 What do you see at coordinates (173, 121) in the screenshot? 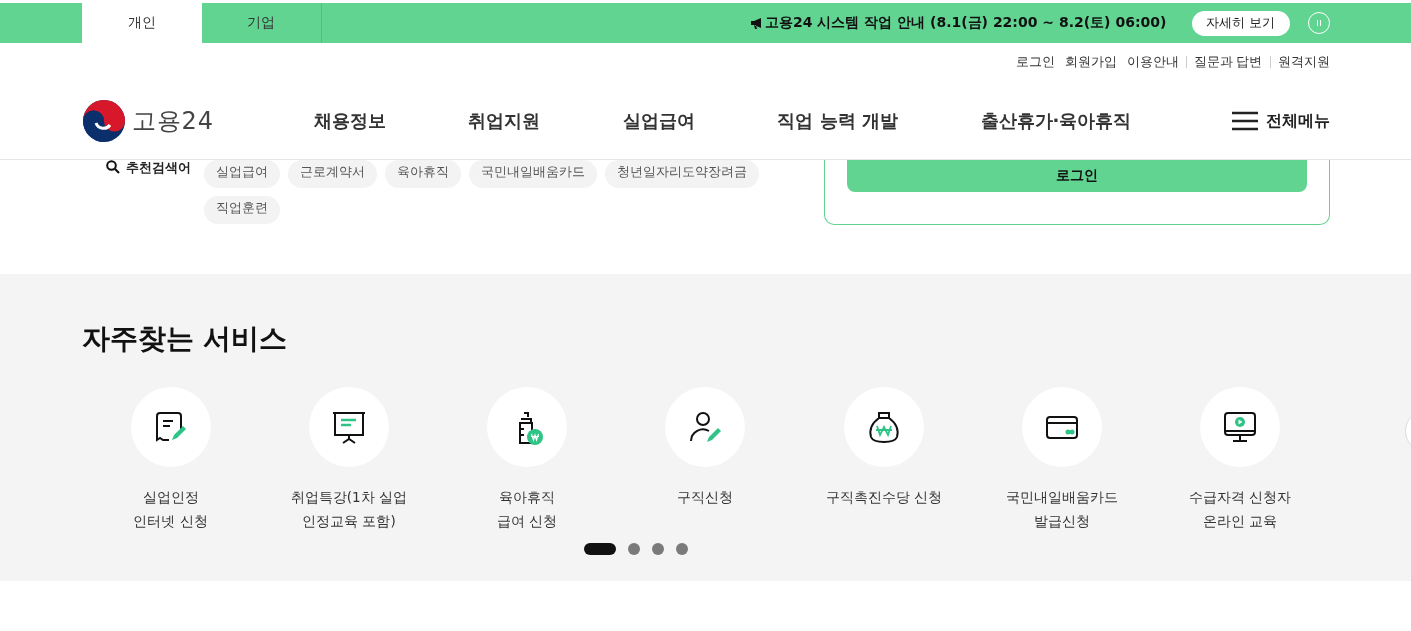
I see `logo-text: 고용24` at bounding box center [173, 121].